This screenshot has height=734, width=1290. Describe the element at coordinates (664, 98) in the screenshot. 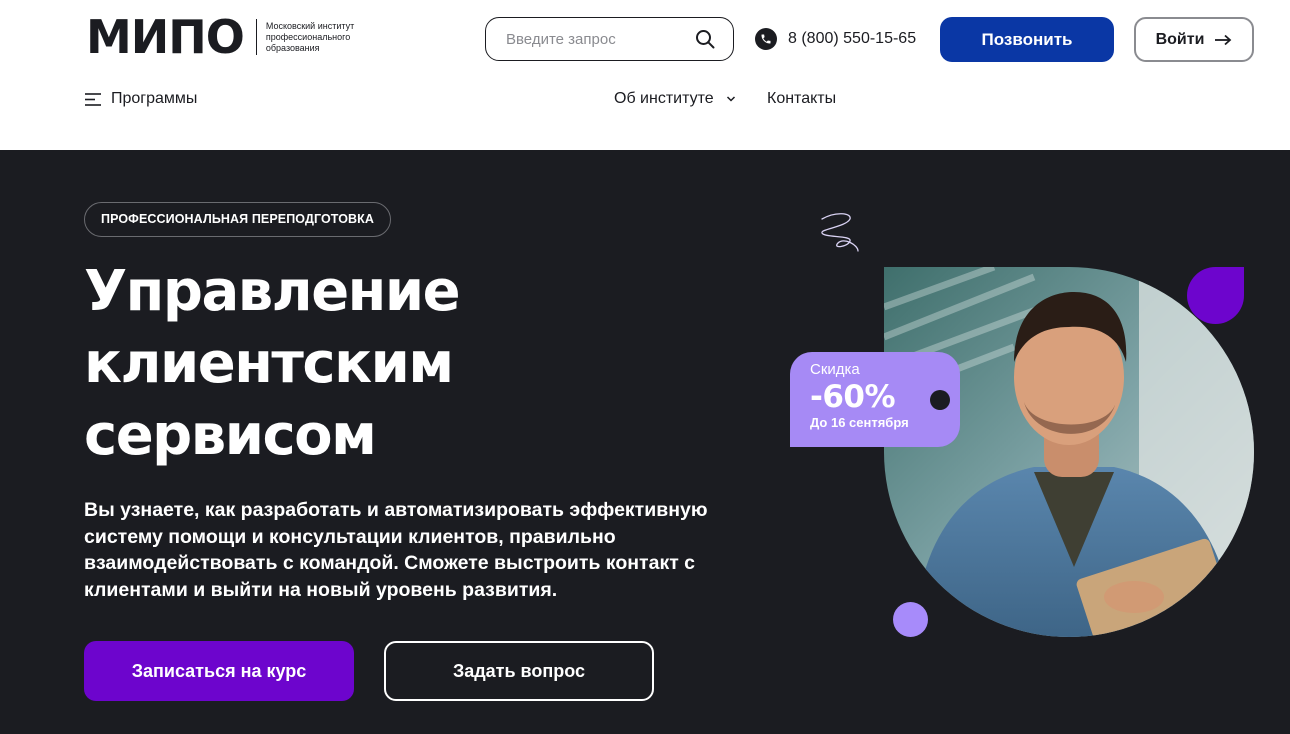

I see `nav-about-label: Об институте` at that location.